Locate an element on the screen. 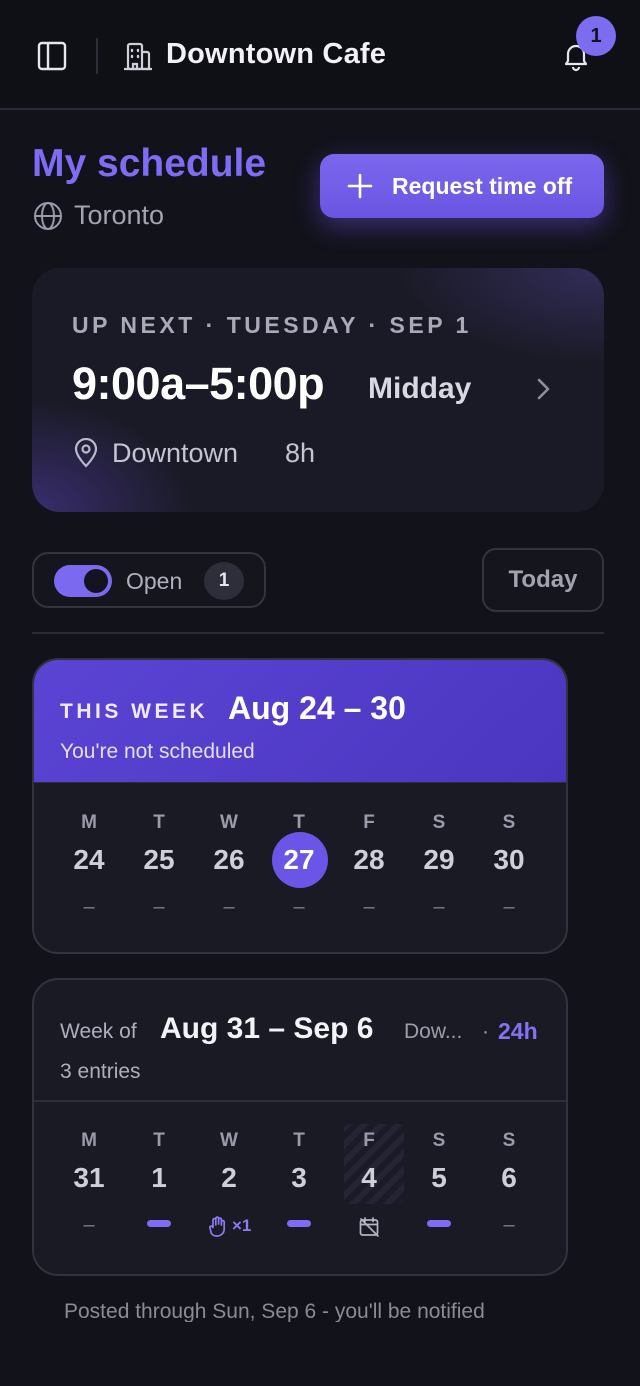 This screenshot has height=1386, width=640. open-shifts-toggle is located at coordinates (83, 581).